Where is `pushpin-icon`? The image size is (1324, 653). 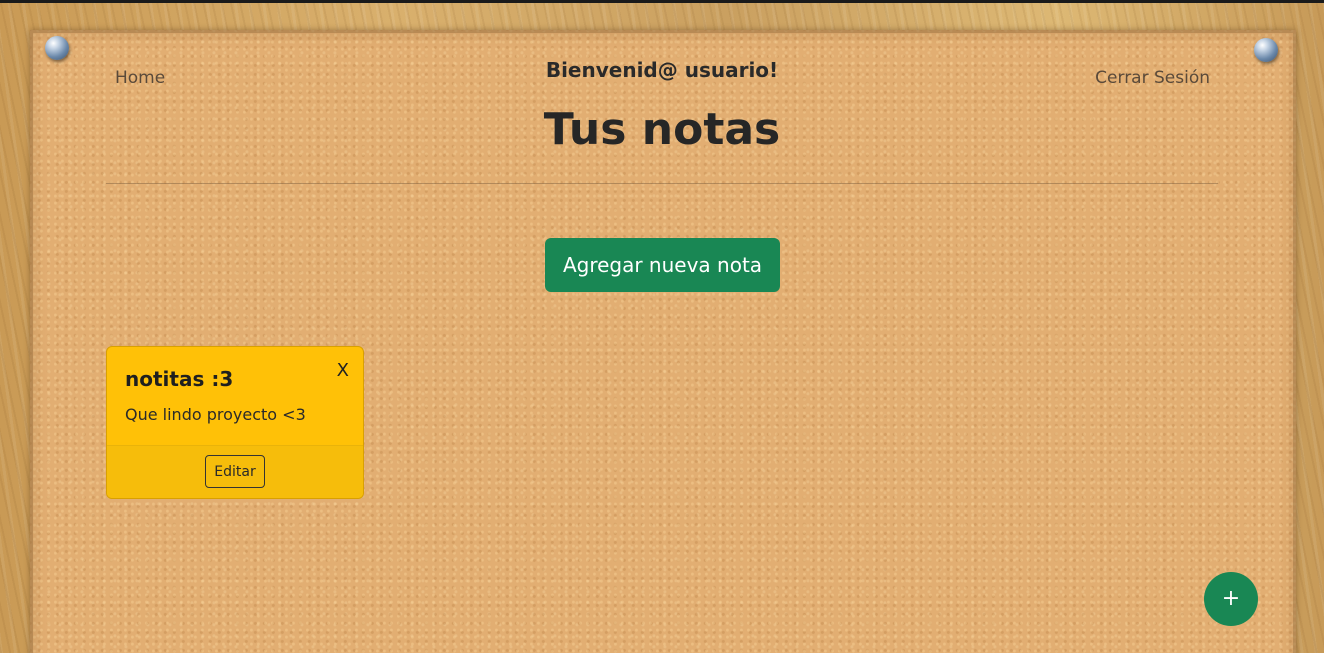 pushpin-icon is located at coordinates (57, 48).